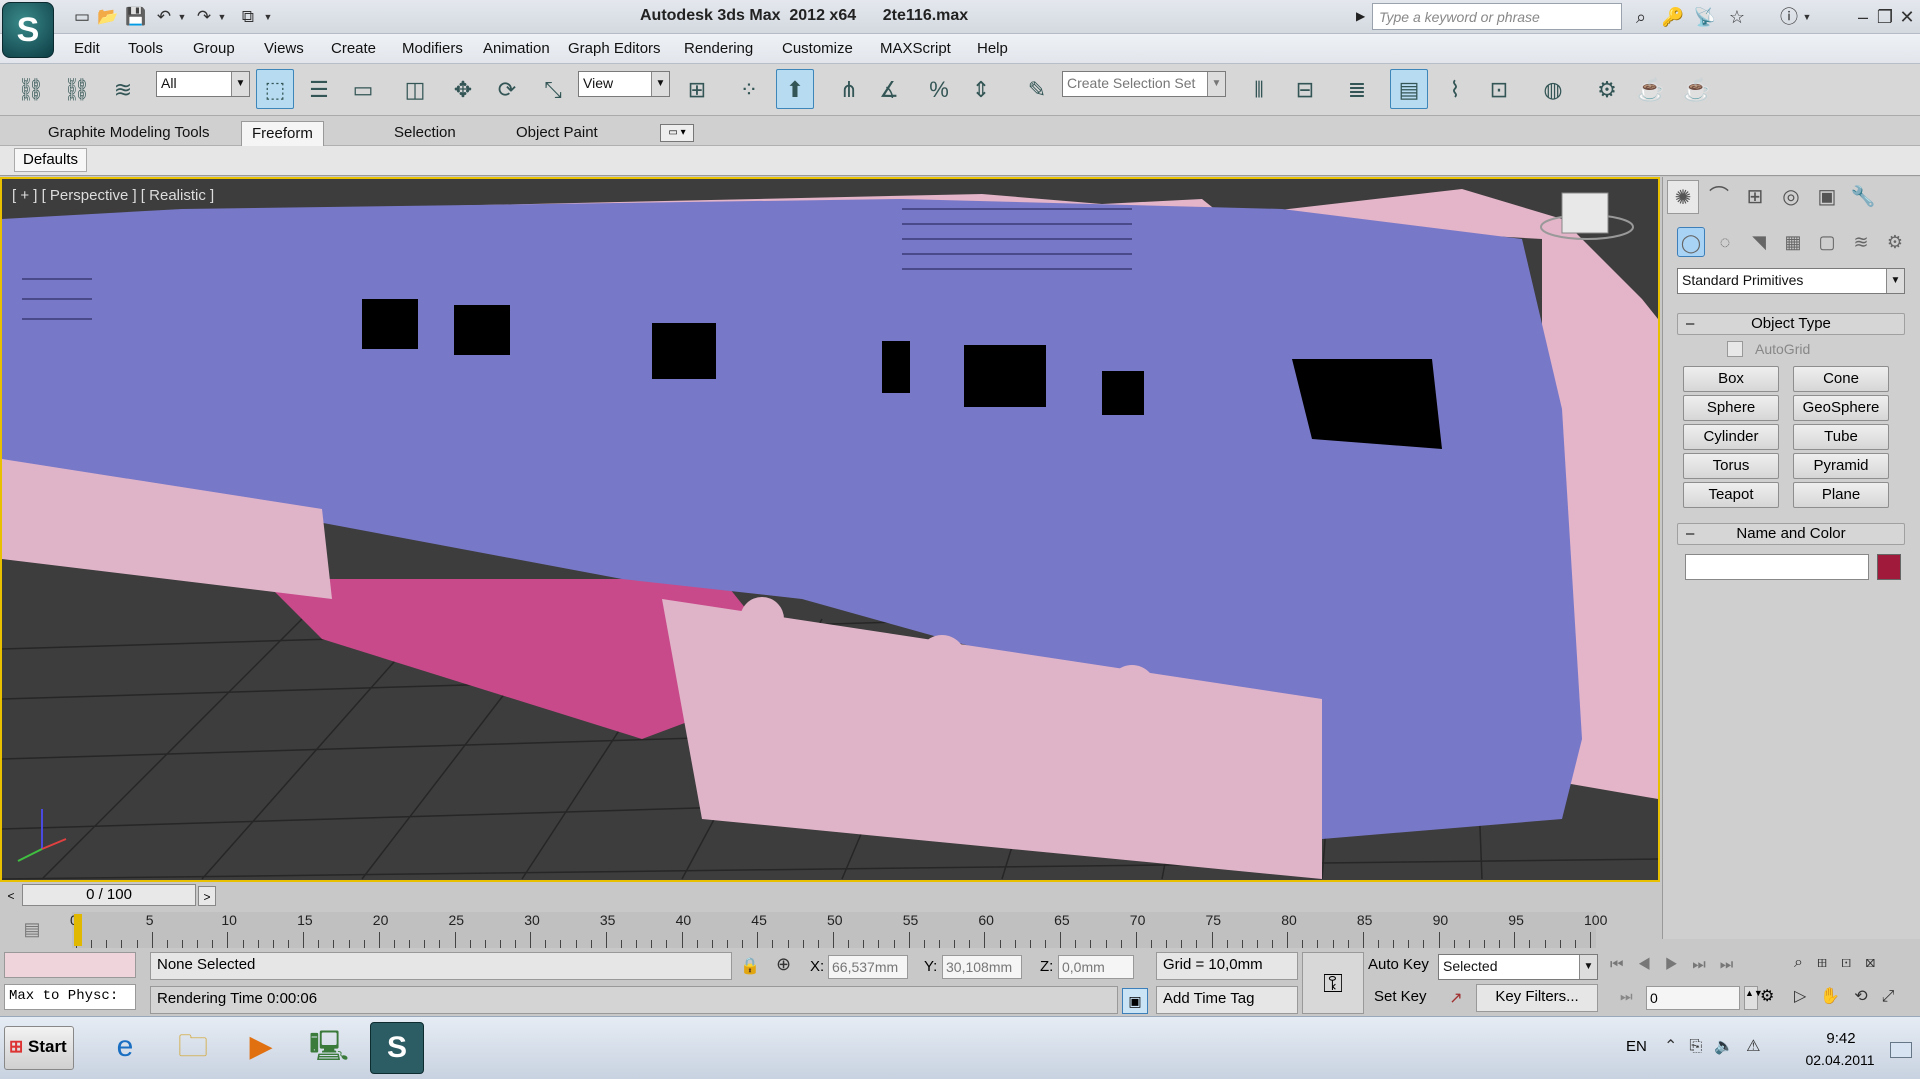  Describe the element at coordinates (1553, 89) in the screenshot. I see `material-editor-icon: ◍` at that location.